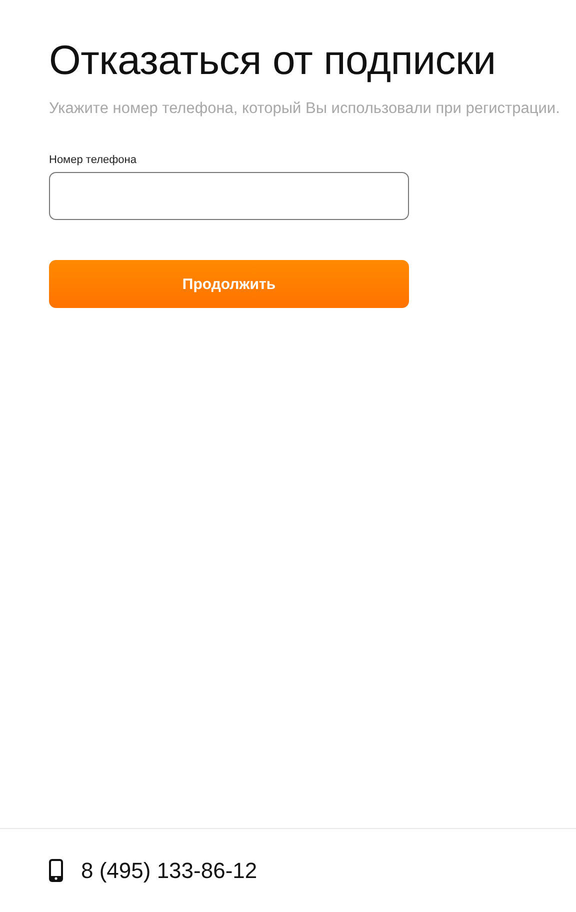 This screenshot has height=912, width=576. What do you see at coordinates (272, 60) in the screenshot?
I see `page-title: Отказаться от подписки` at bounding box center [272, 60].